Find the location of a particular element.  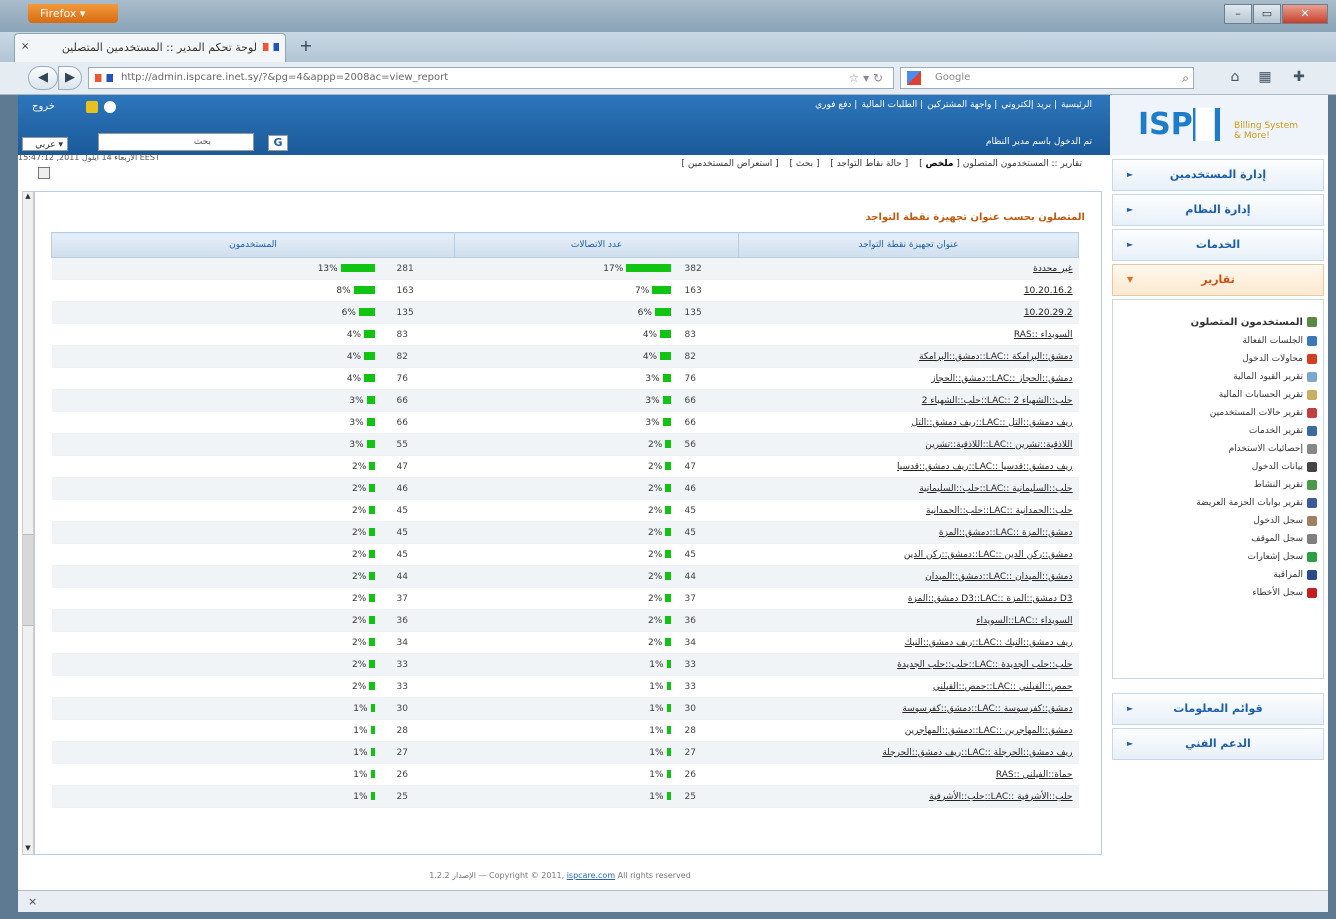

pop-address-link: اللاذقية::تشرين::LAC:: اللاذقية::تشرين is located at coordinates (998, 445).